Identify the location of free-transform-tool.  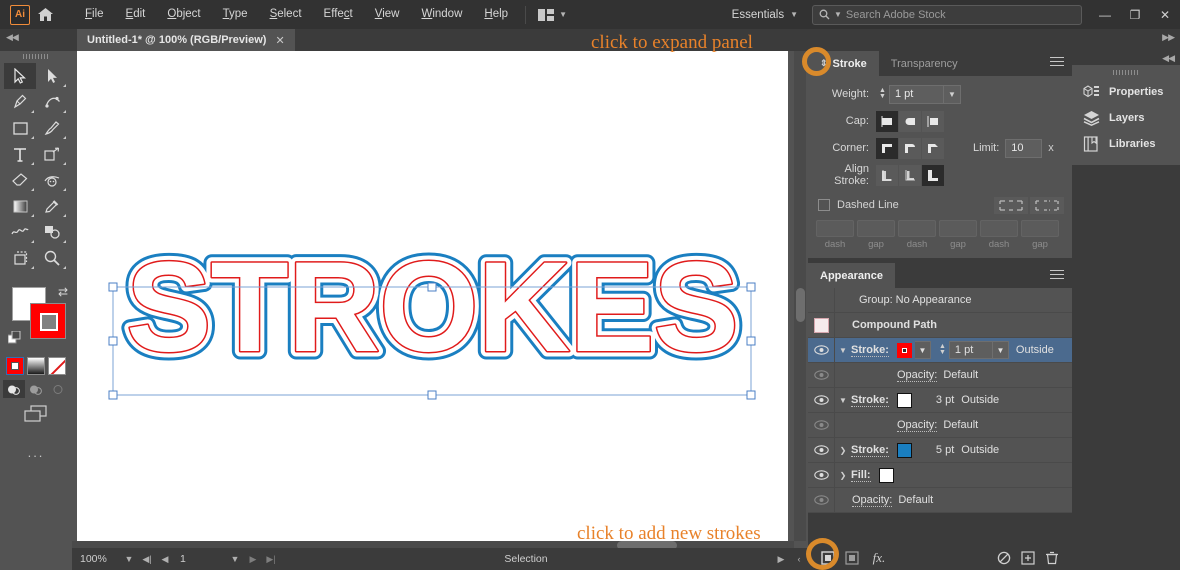
(52, 154).